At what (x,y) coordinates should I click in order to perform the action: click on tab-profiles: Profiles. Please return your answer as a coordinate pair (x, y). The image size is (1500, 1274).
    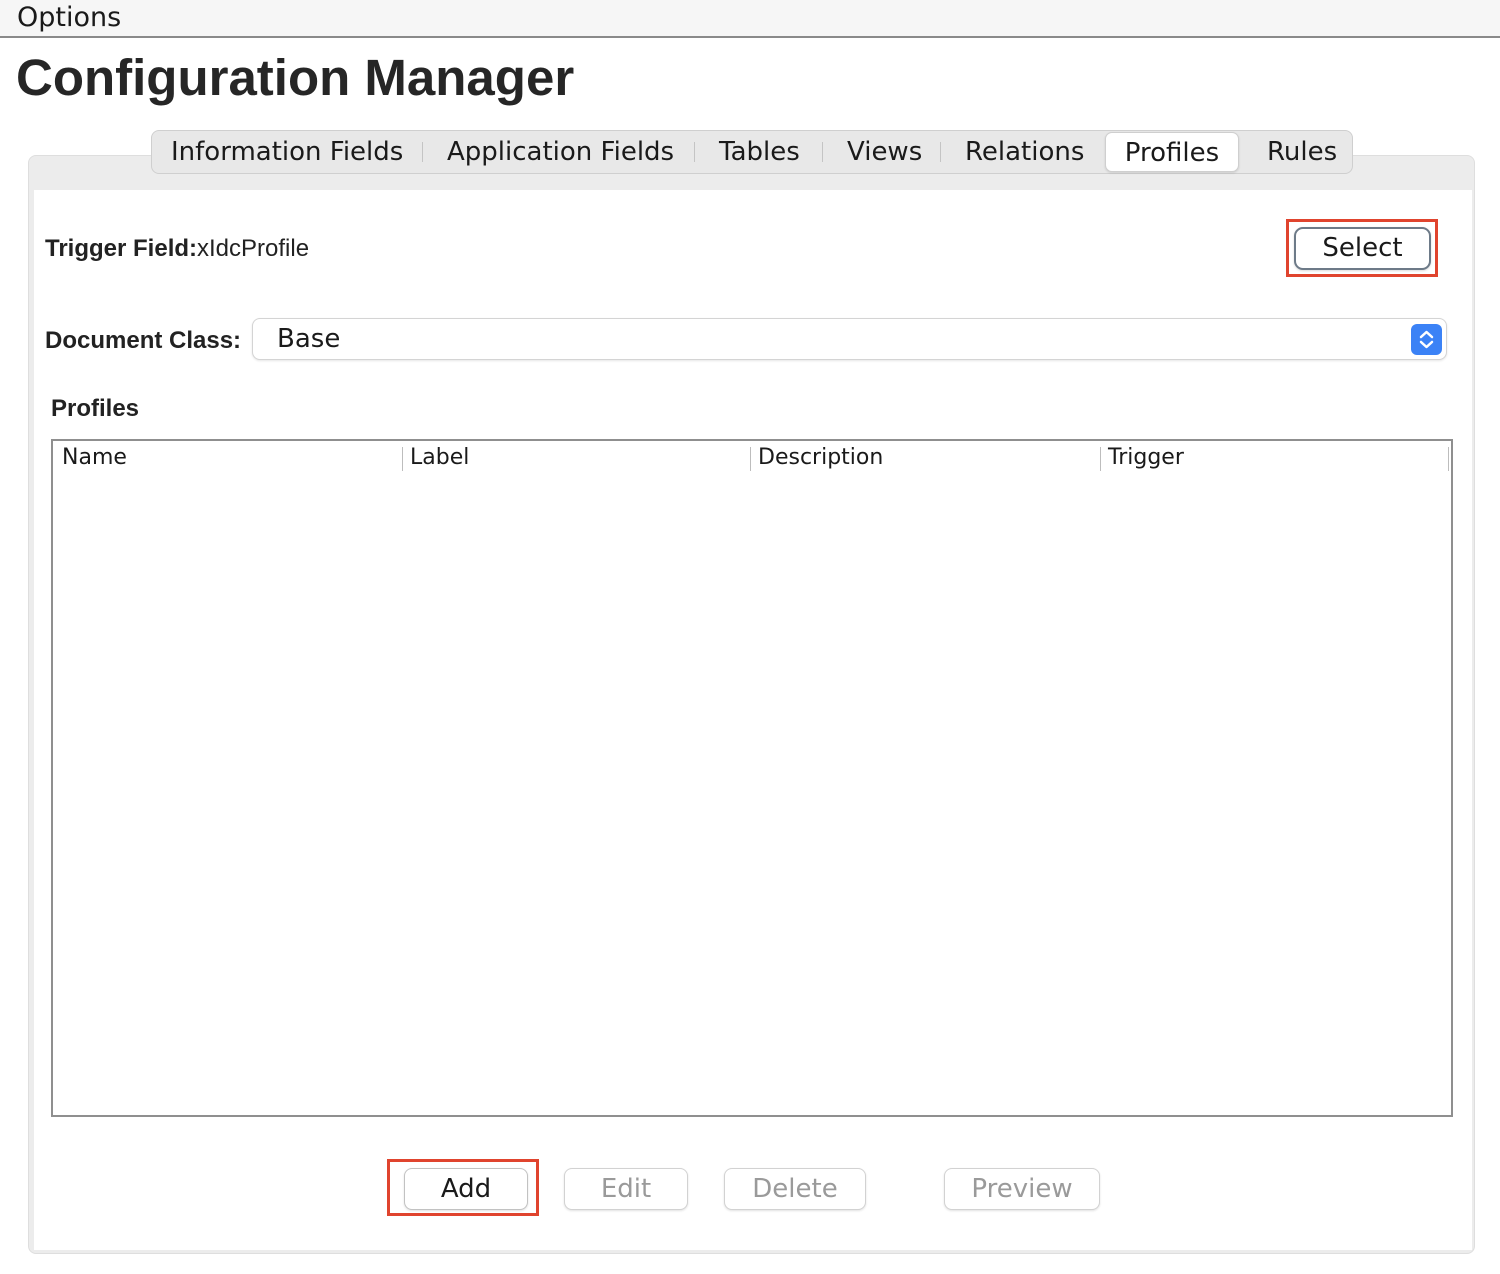
    Looking at the image, I should click on (1172, 152).